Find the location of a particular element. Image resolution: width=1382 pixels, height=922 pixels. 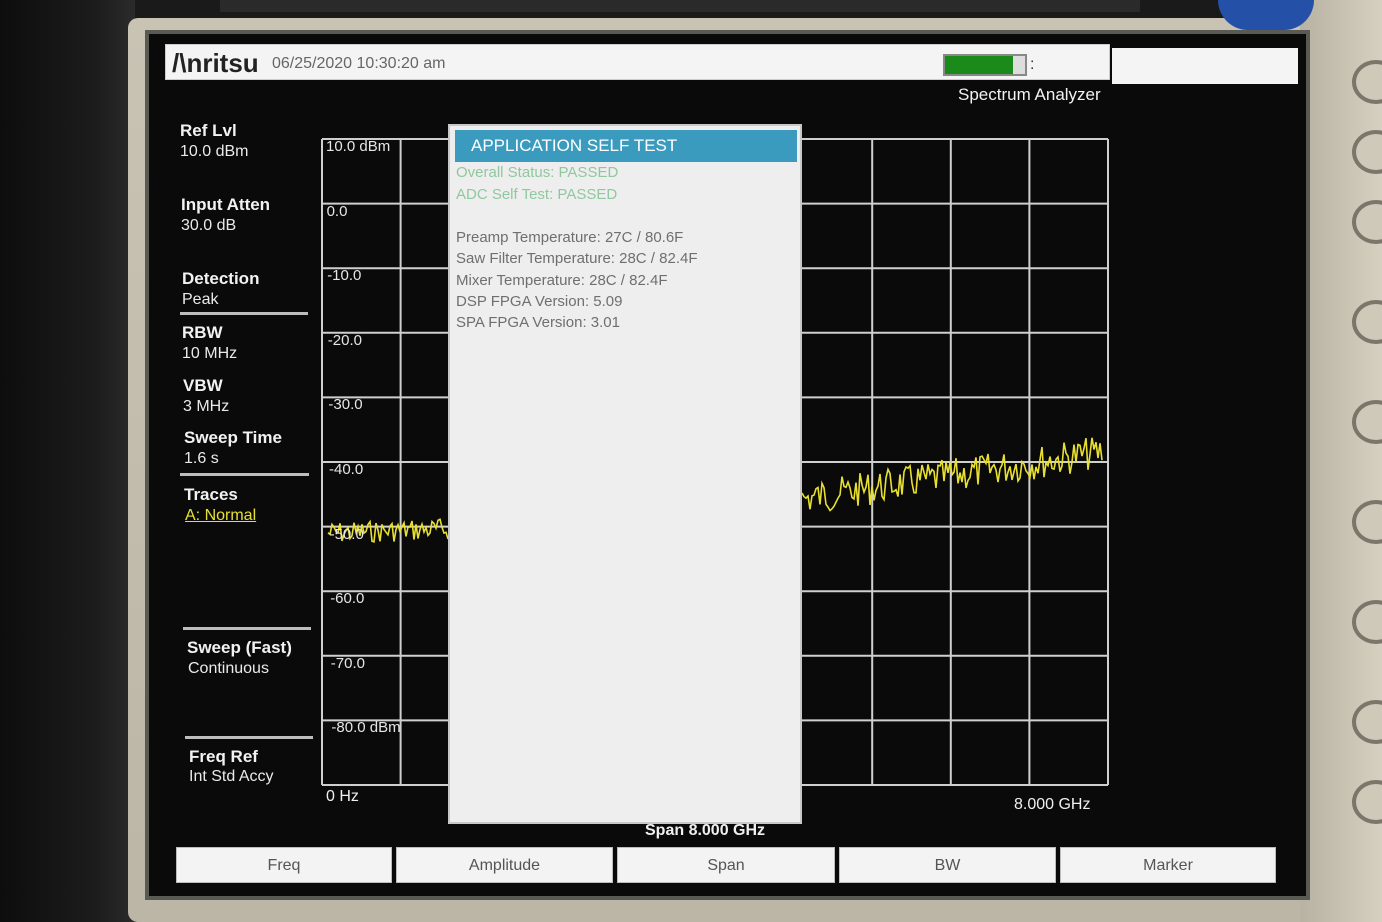

vbw-value: 3 MHz is located at coordinates (206, 406).